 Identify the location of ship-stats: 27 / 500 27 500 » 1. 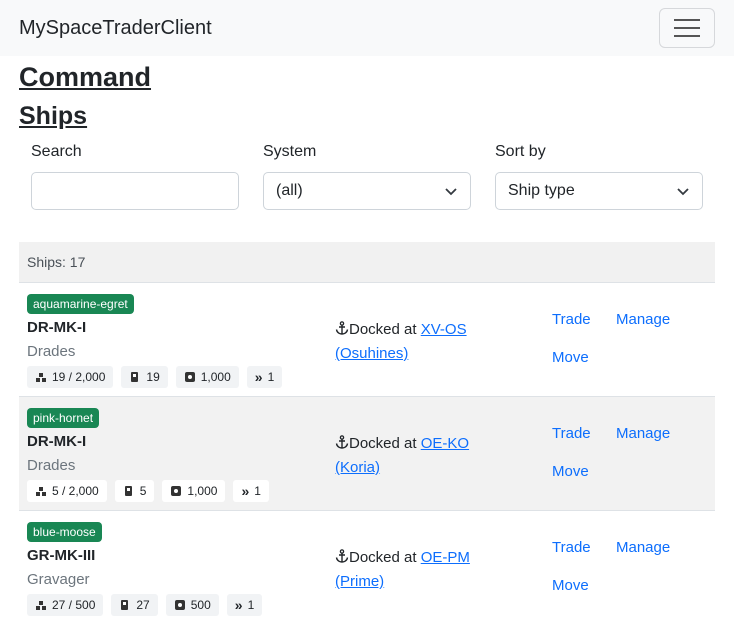
(145, 605).